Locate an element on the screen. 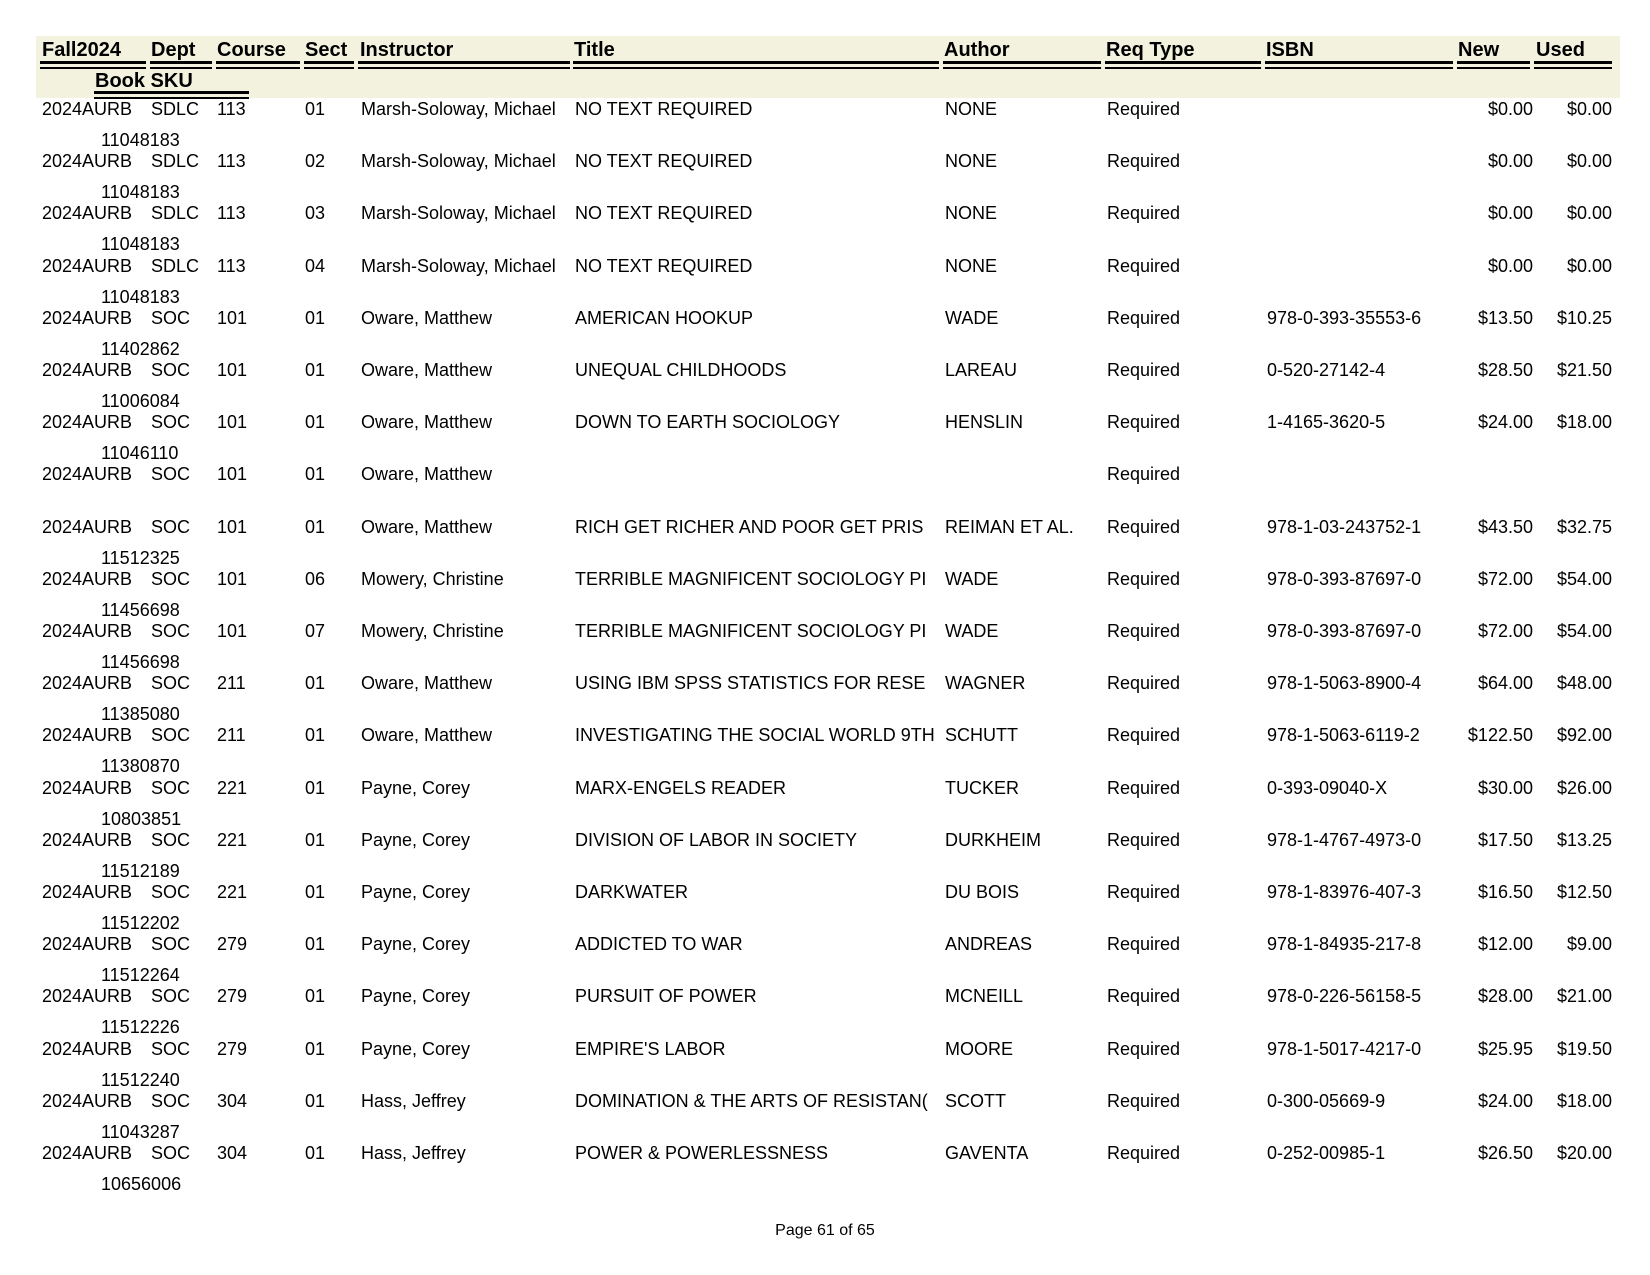  cell-book-sku: 11512202 is located at coordinates (140, 923).